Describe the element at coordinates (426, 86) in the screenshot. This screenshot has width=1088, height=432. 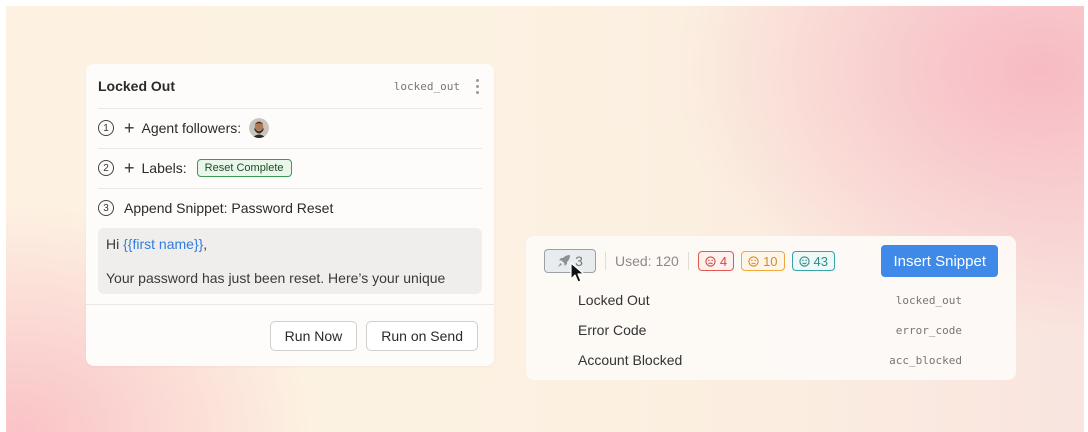
I see `macro-code: locked_out` at that location.